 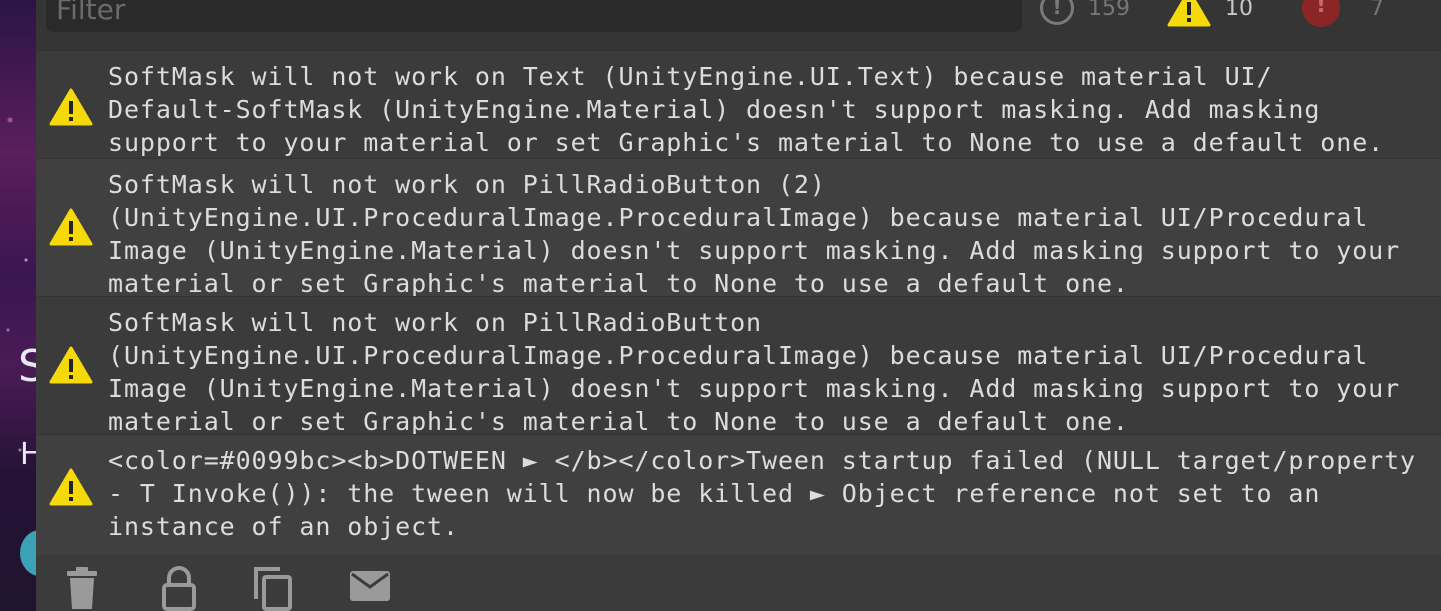 What do you see at coordinates (18, 305) in the screenshot?
I see `background-wallpaper` at bounding box center [18, 305].